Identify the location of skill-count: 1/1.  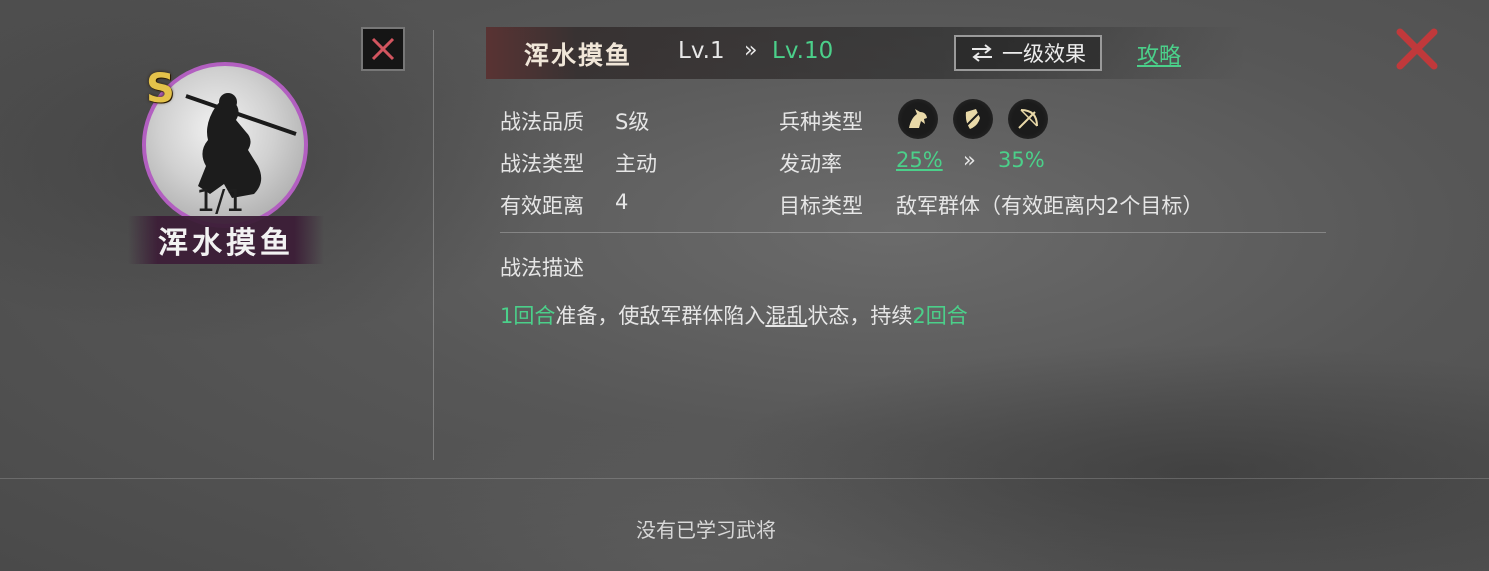
(220, 201).